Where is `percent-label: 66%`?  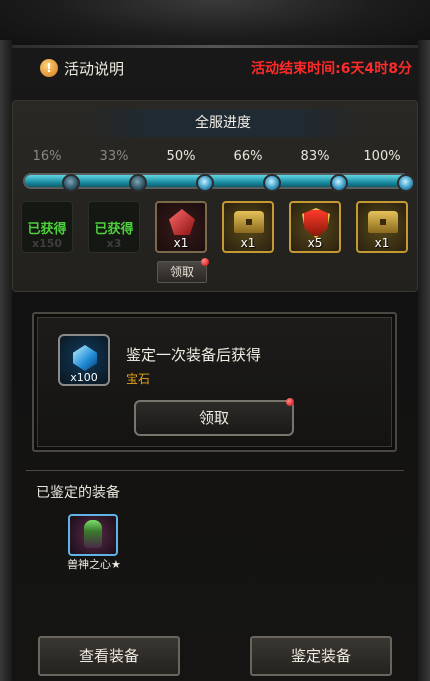
percent-label: 66% is located at coordinates (248, 156).